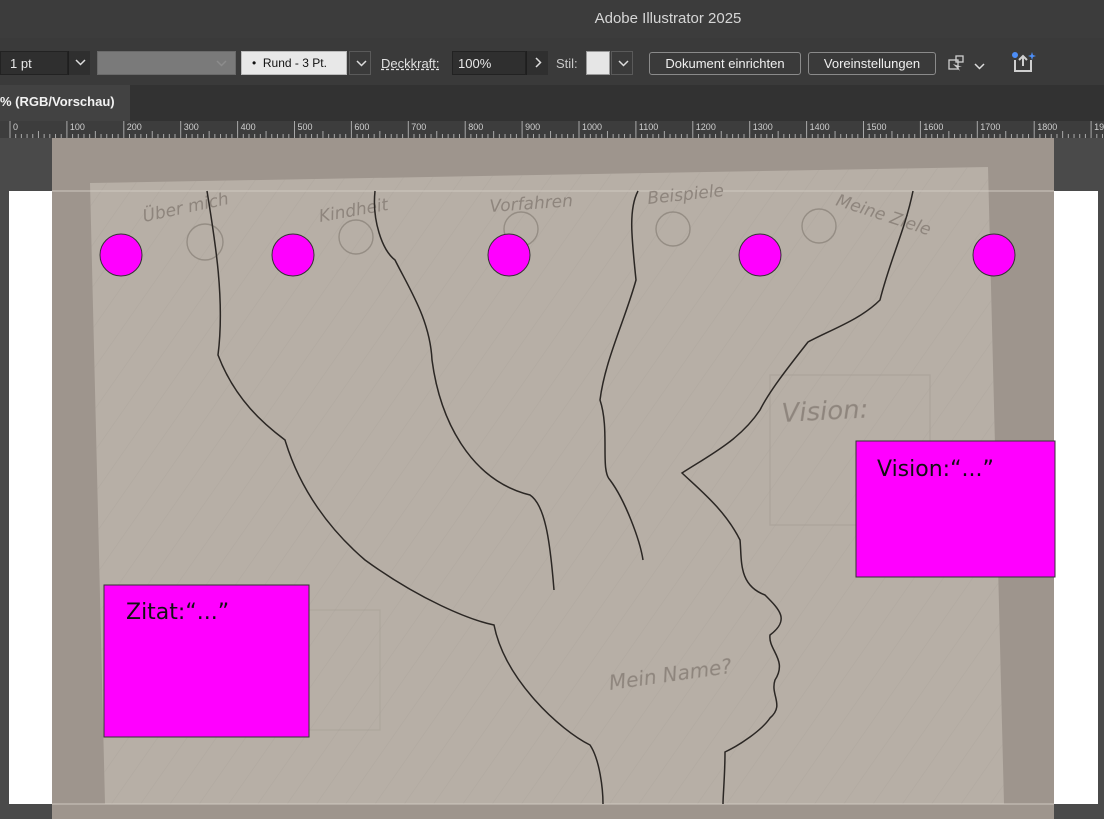 Image resolution: width=1104 pixels, height=819 pixels. I want to click on ruler-label: 1000, so click(592, 127).